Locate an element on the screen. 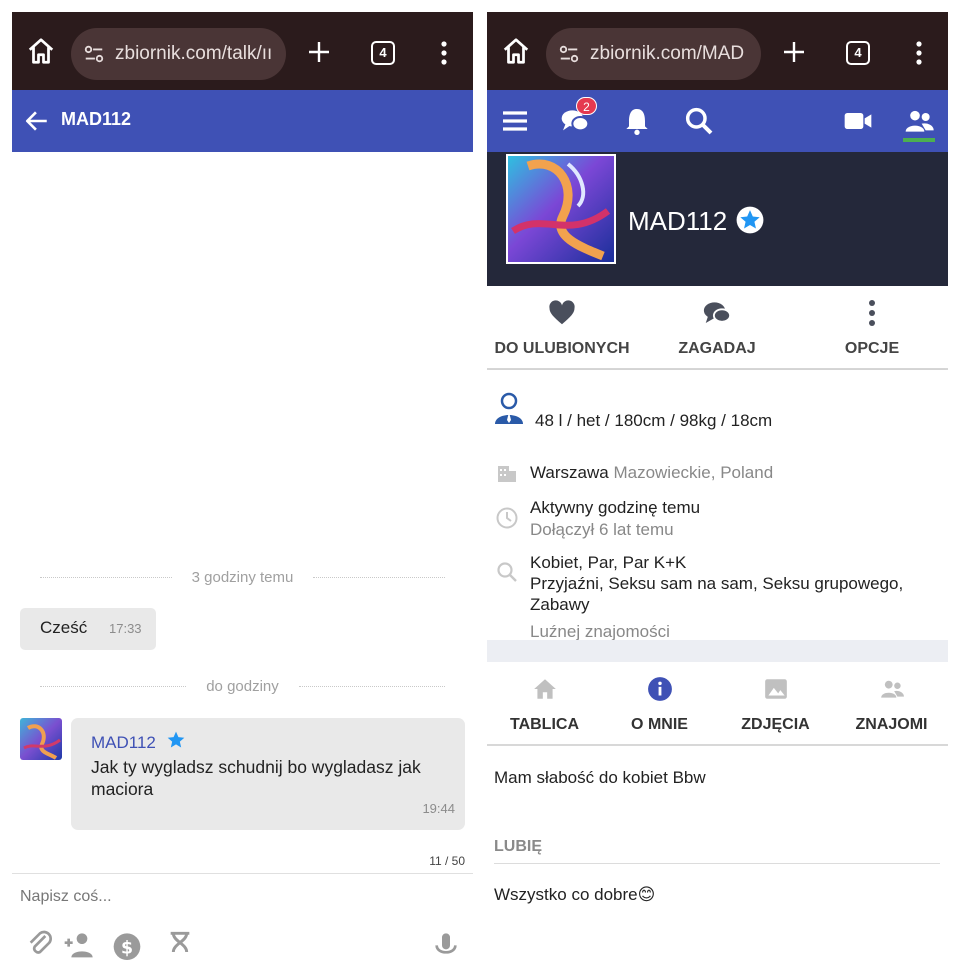 Image resolution: width=960 pixels, height=960 pixels. message-text: Cześć is located at coordinates (64, 627).